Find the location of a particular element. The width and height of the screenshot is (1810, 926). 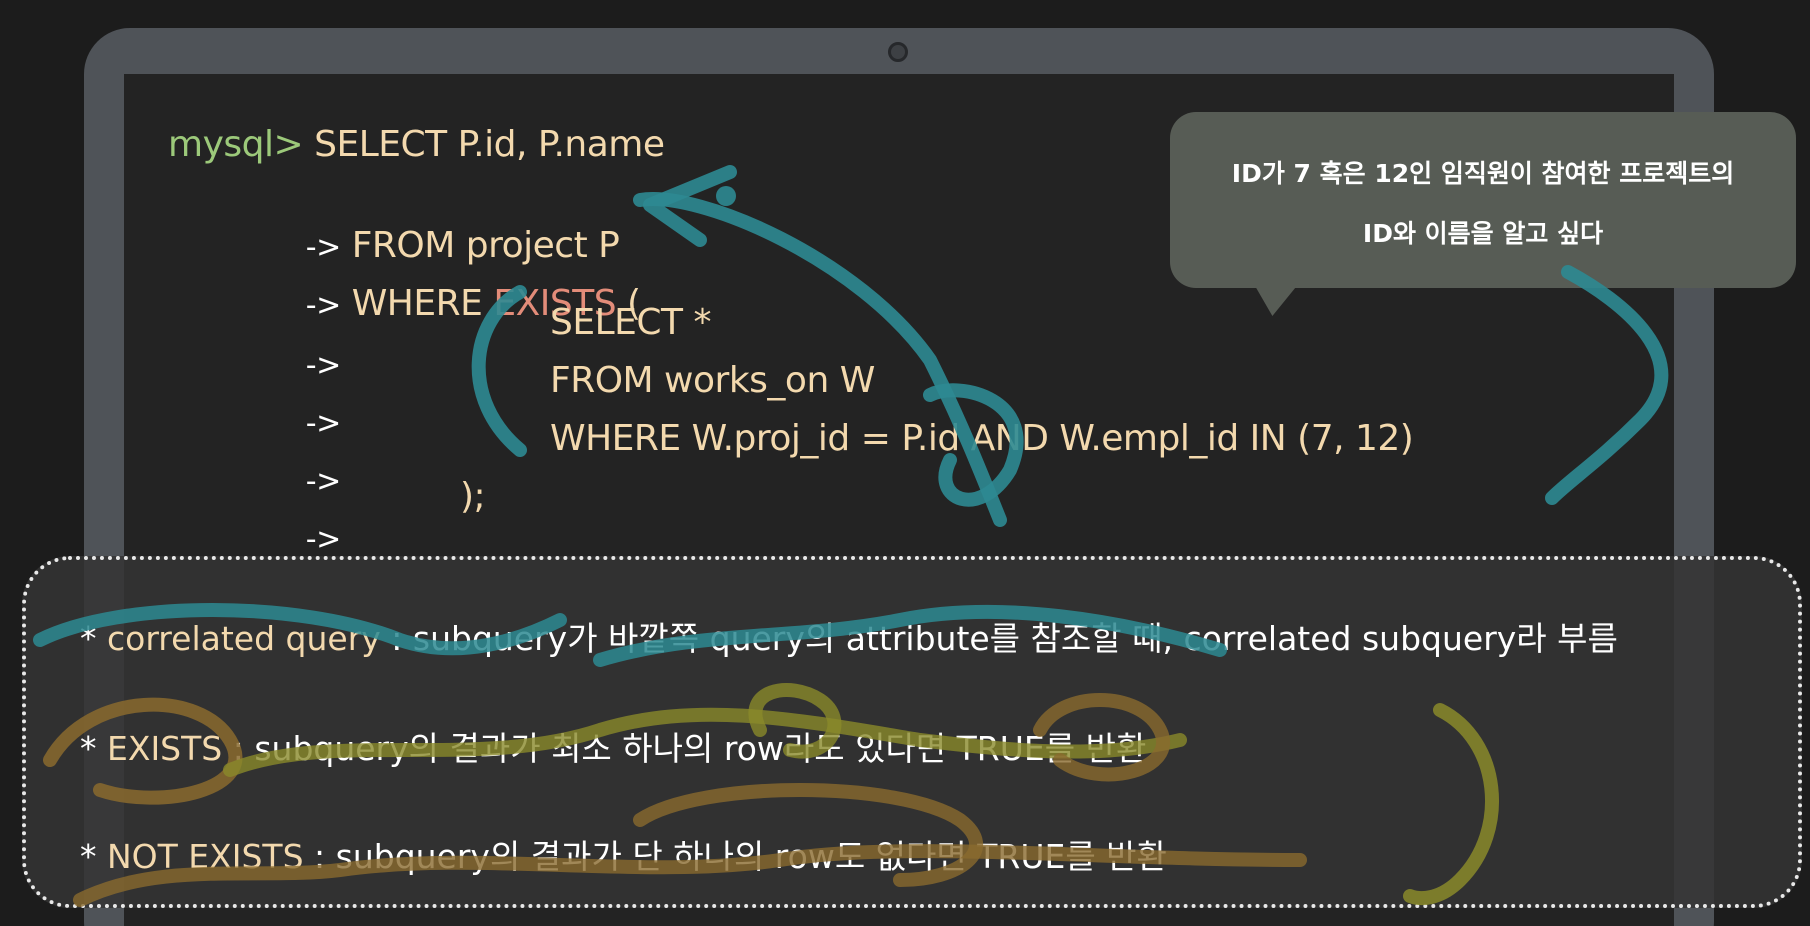

note-term: correlated query is located at coordinates (238, 638).